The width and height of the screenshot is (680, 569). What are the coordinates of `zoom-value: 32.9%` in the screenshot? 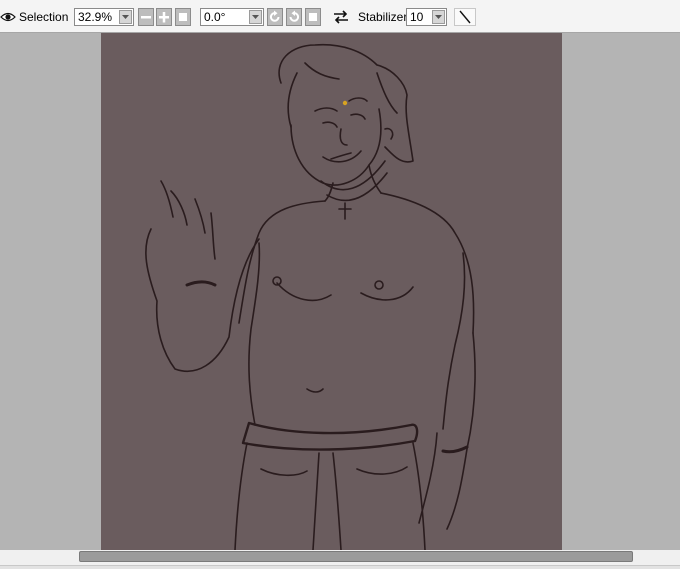 It's located at (95, 17).